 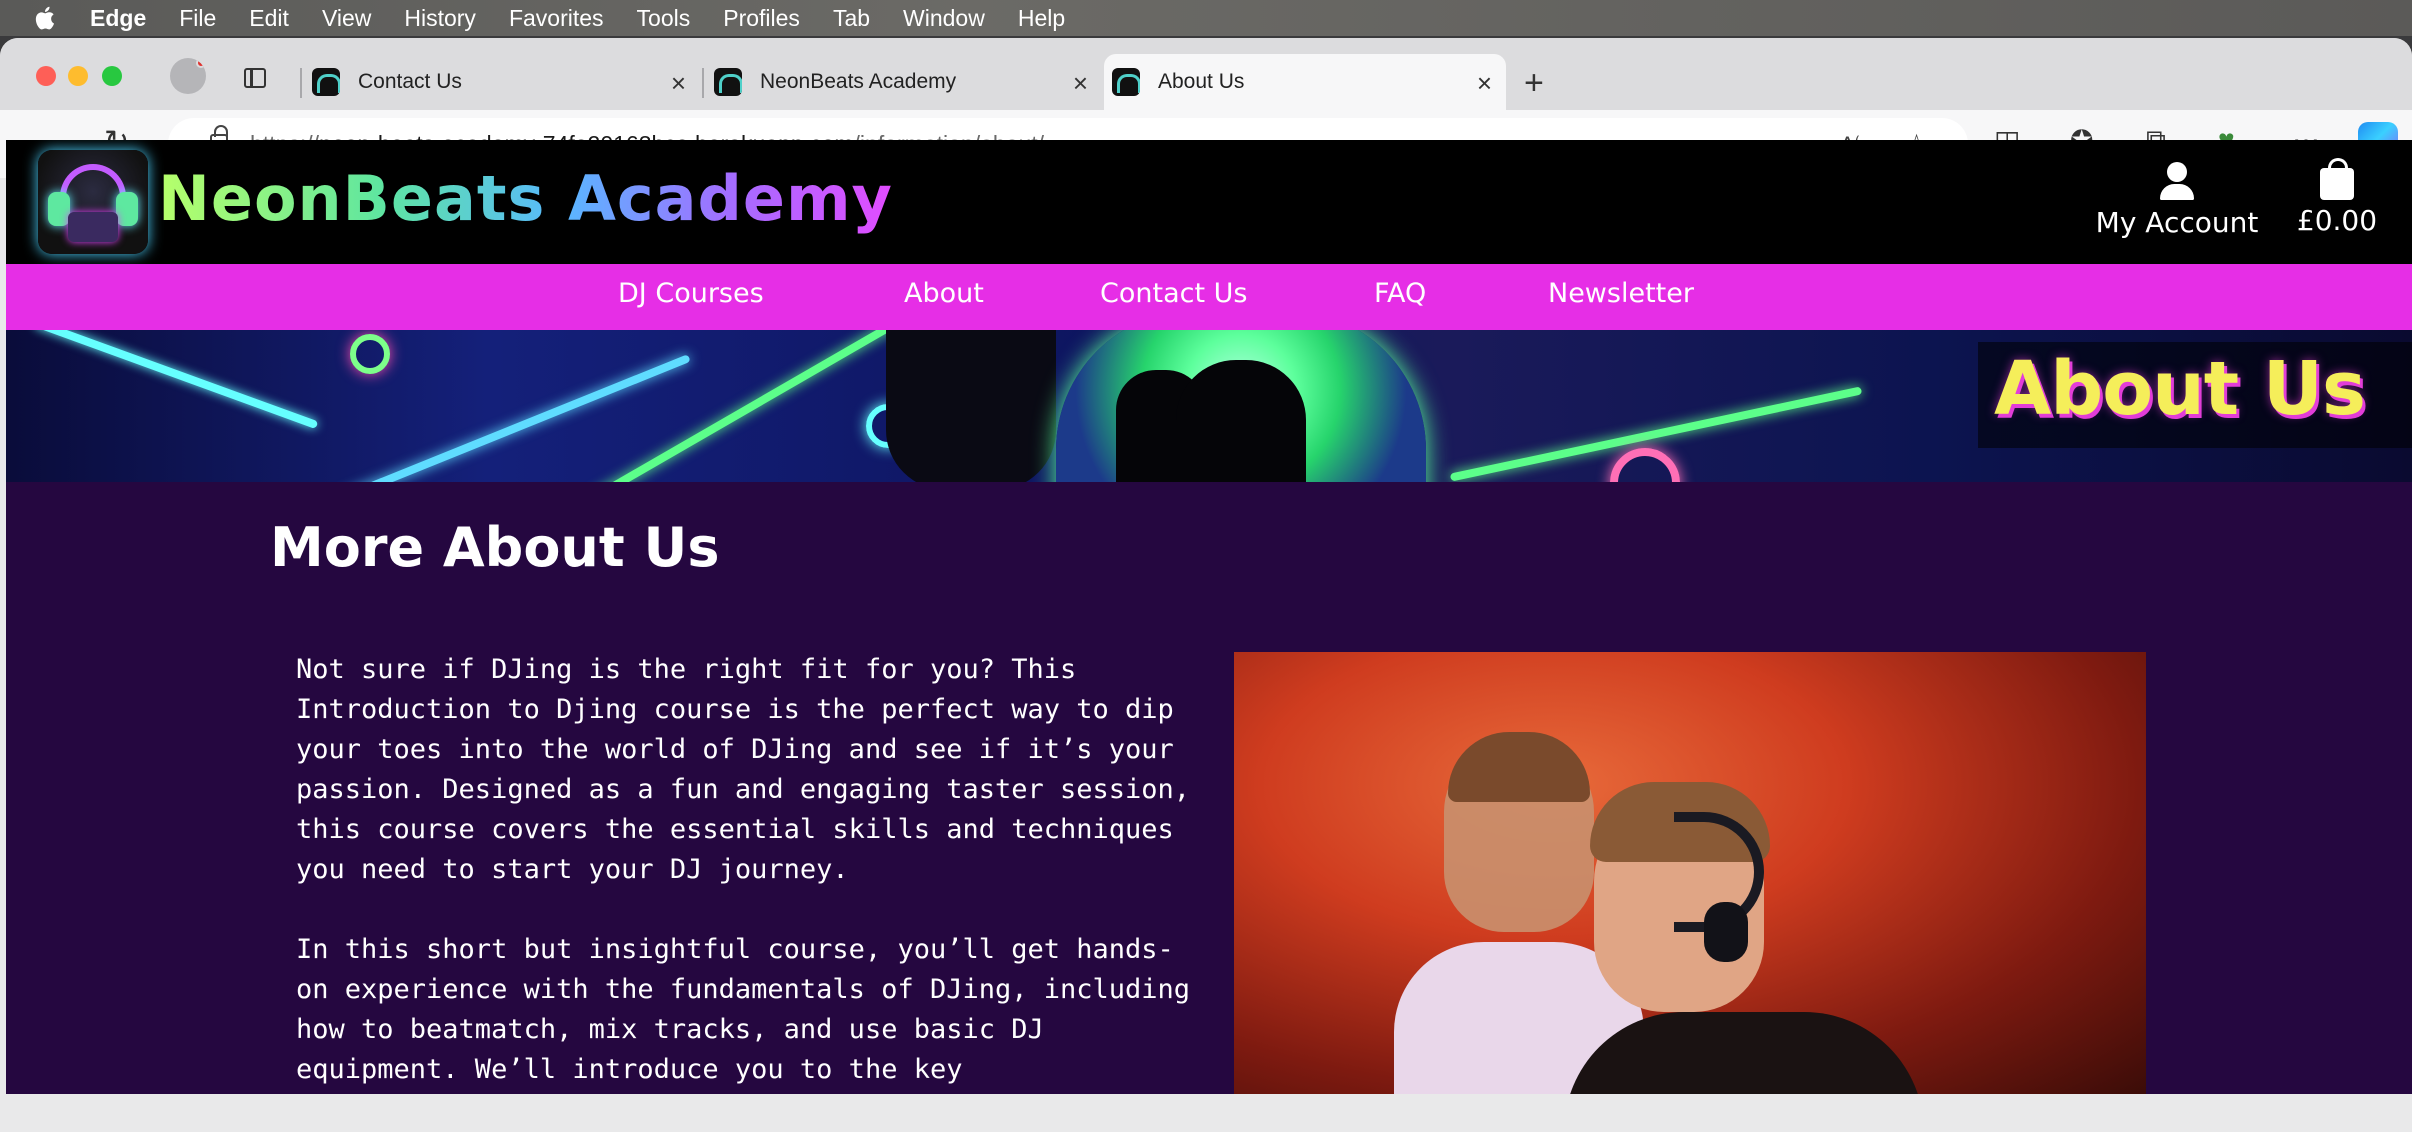 I want to click on menu-file: File, so click(x=197, y=18).